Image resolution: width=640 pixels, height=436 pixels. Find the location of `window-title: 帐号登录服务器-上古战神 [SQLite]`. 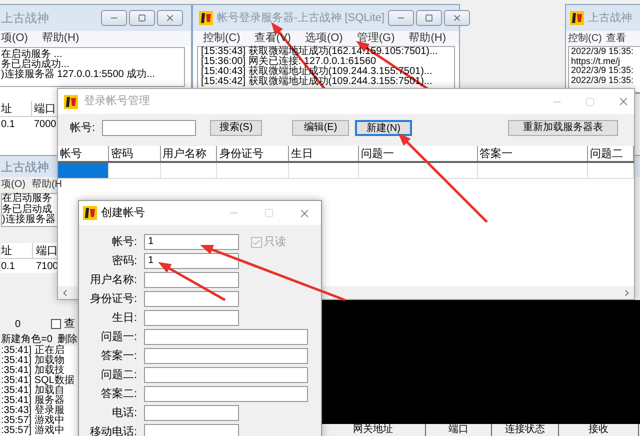

window-title: 帐号登录服务器-上古战神 [SQLite] is located at coordinates (300, 18).